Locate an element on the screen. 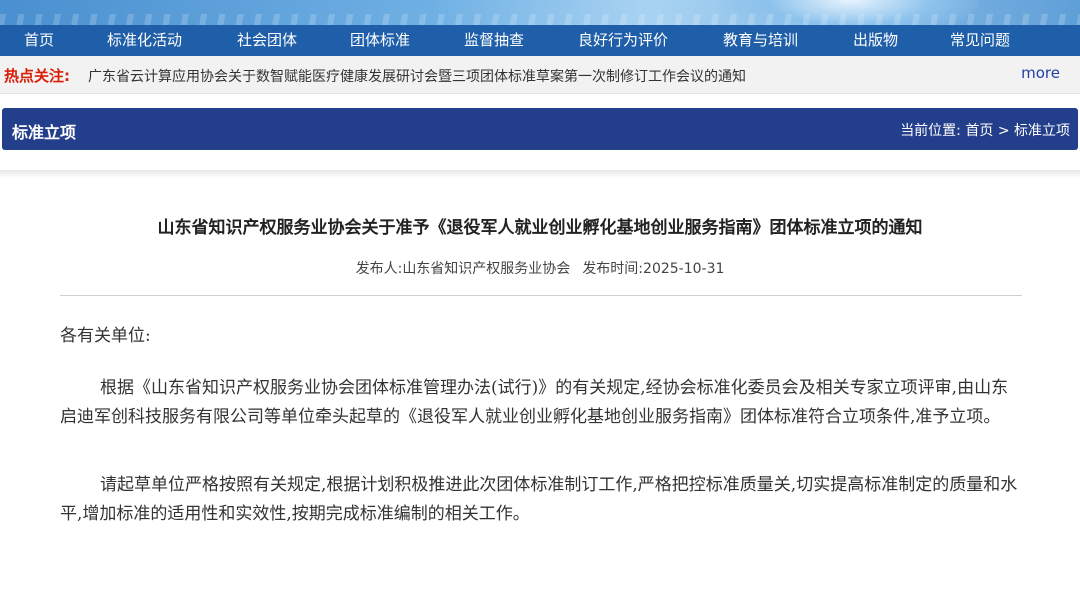 Image resolution: width=1080 pixels, height=593 pixels. breadcrumb: 当前位置: 首页 > 标准立项 is located at coordinates (985, 130).